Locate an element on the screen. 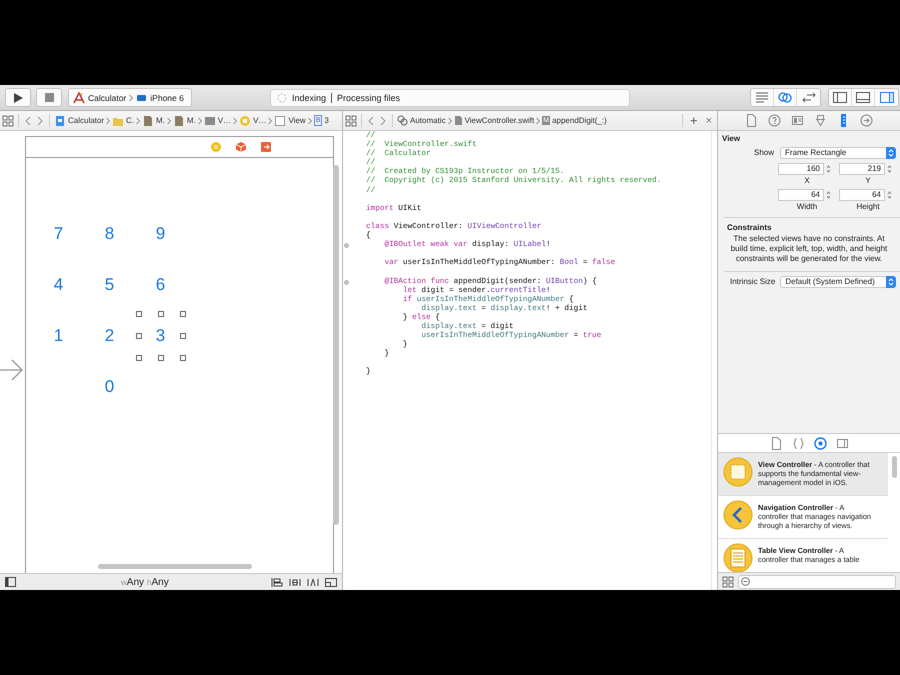 The width and height of the screenshot is (900, 675). scheme-selector: Calculator iPhone 6 is located at coordinates (130, 97).